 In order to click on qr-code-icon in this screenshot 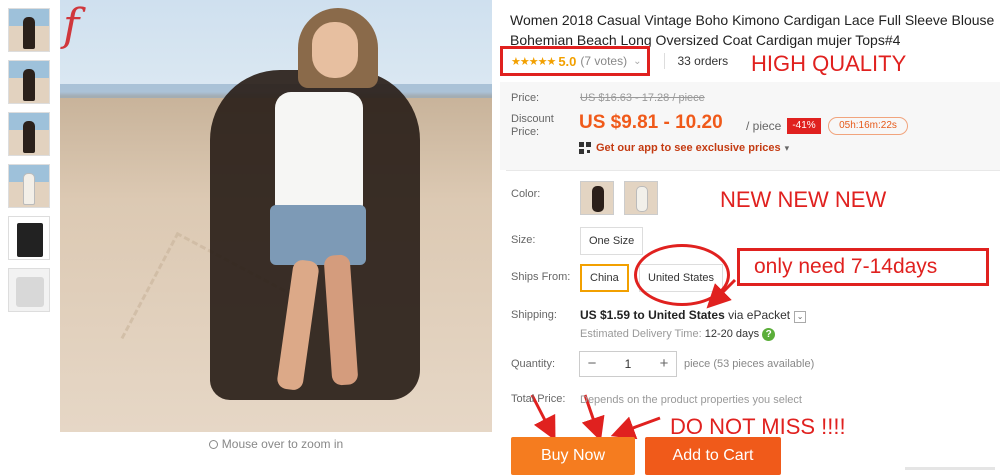, I will do `click(585, 148)`.